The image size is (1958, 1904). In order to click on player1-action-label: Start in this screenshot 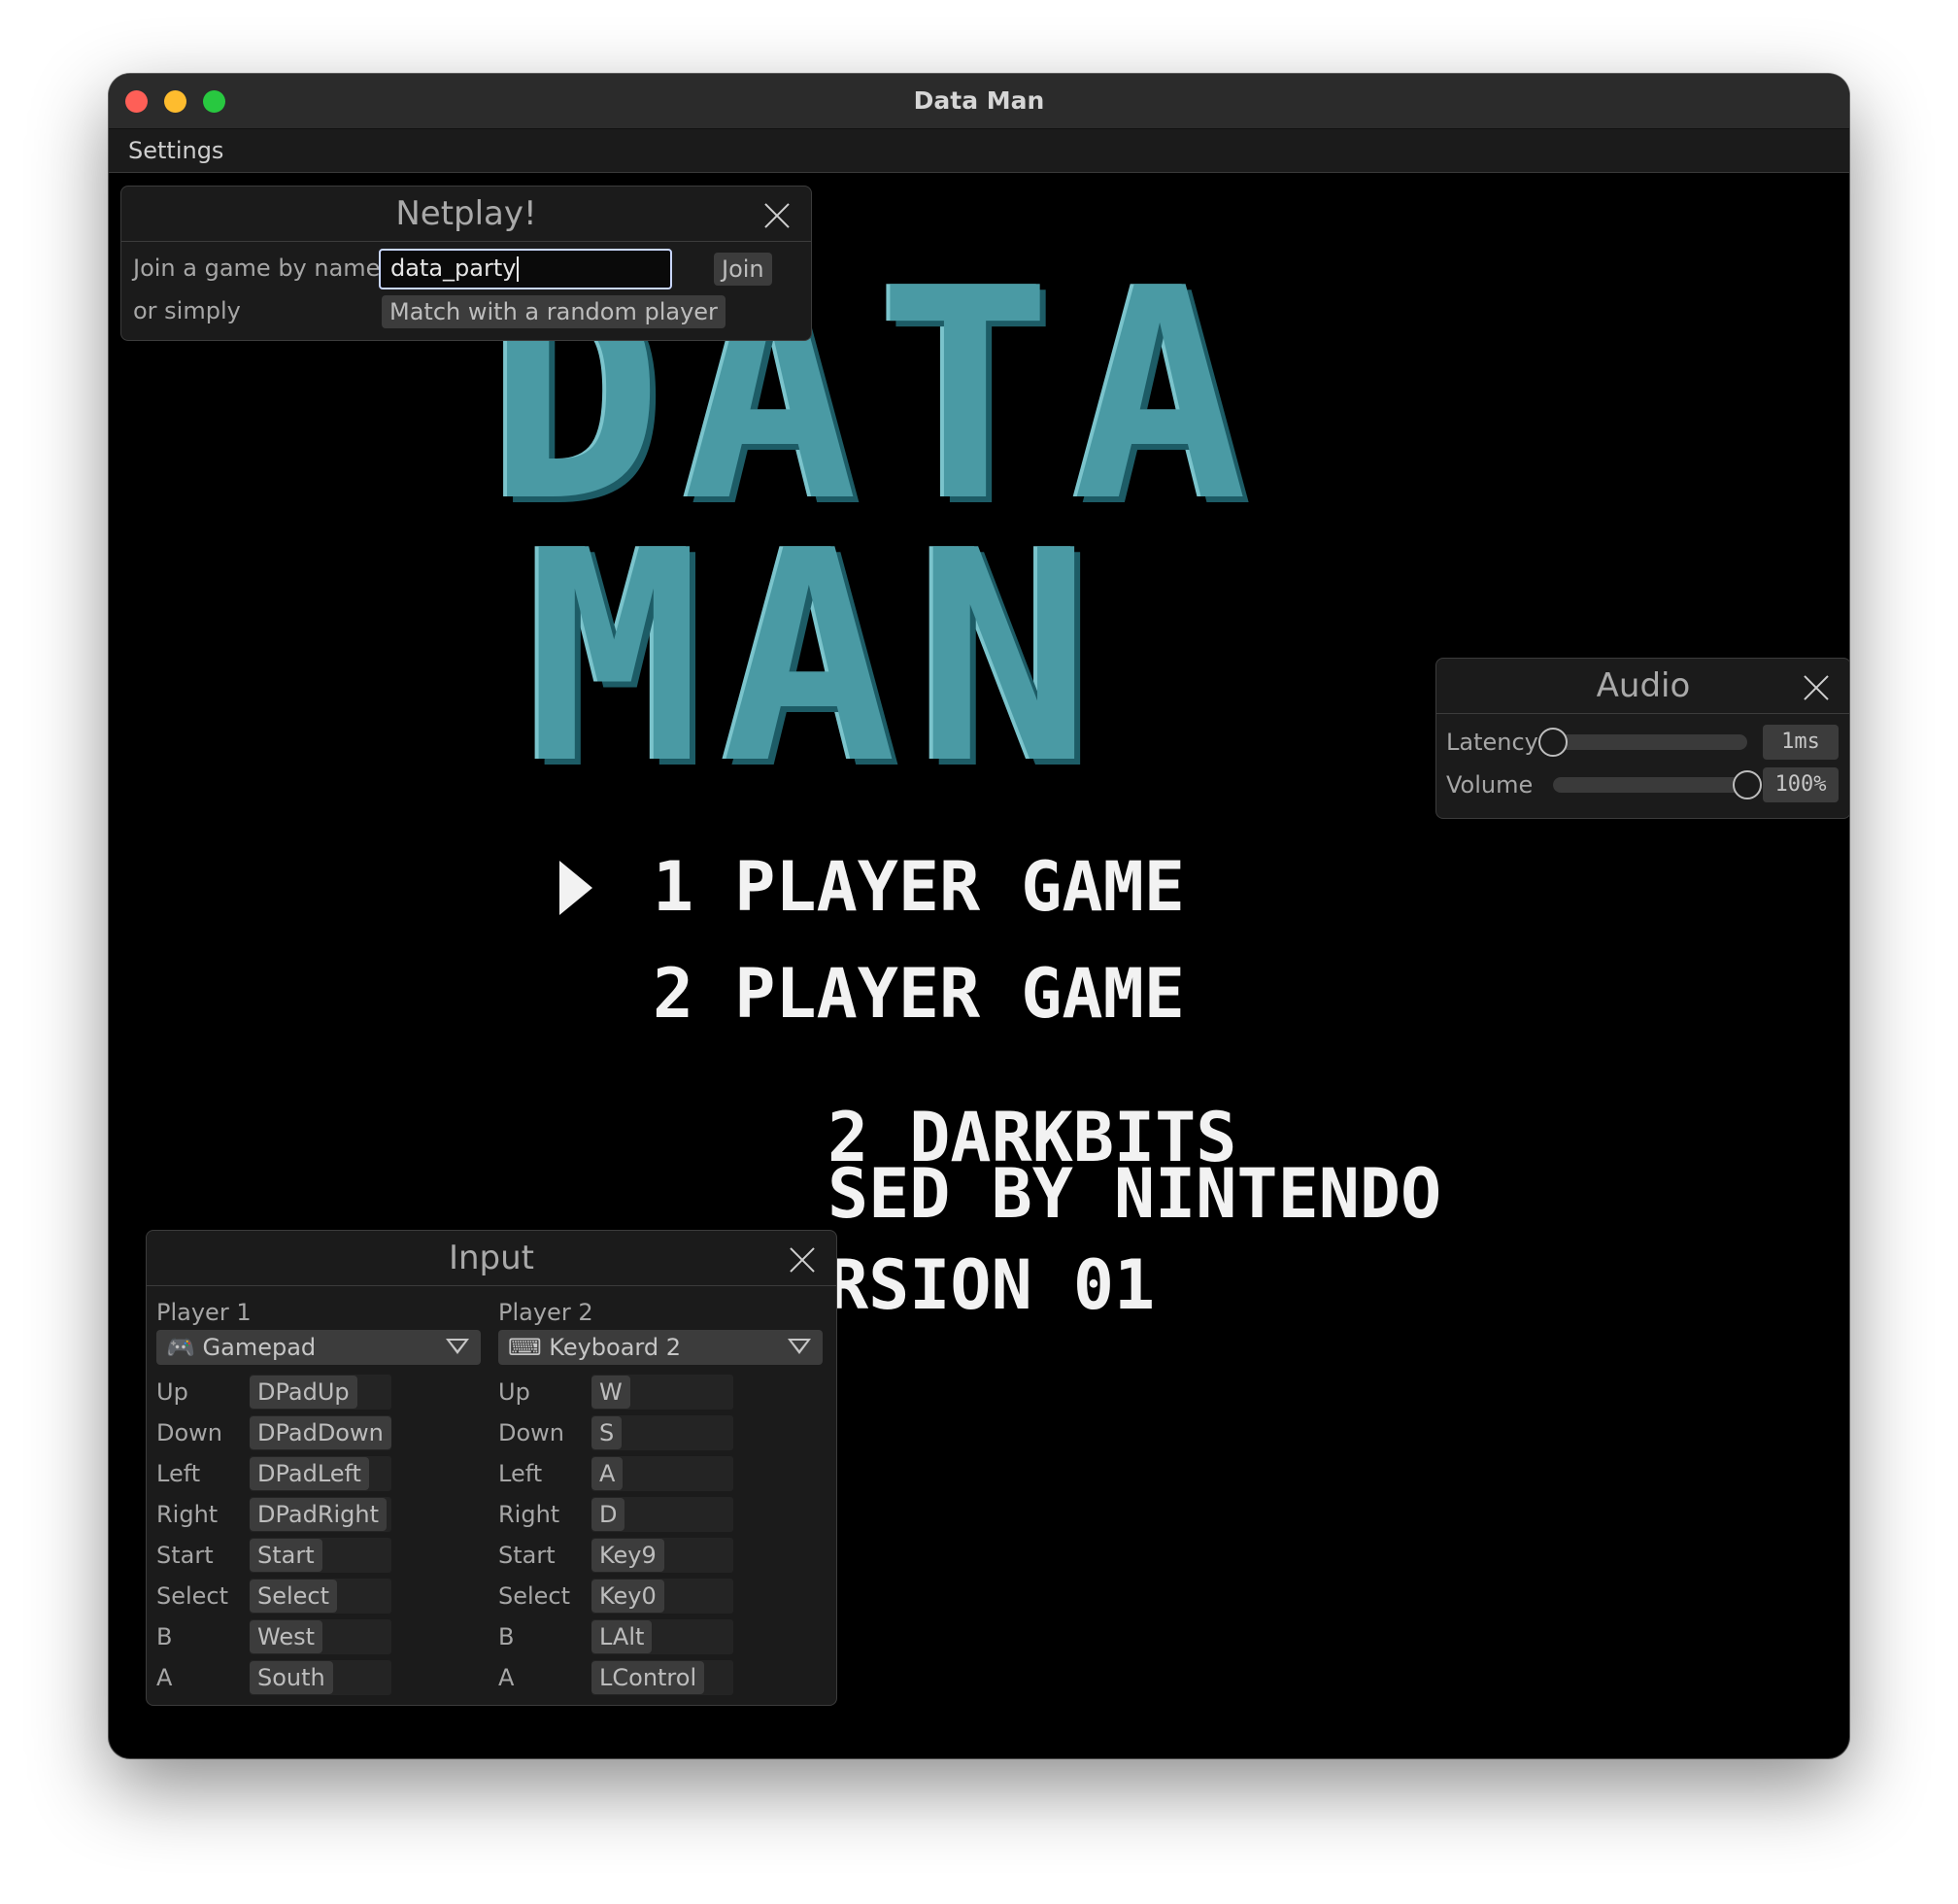, I will do `click(185, 1555)`.